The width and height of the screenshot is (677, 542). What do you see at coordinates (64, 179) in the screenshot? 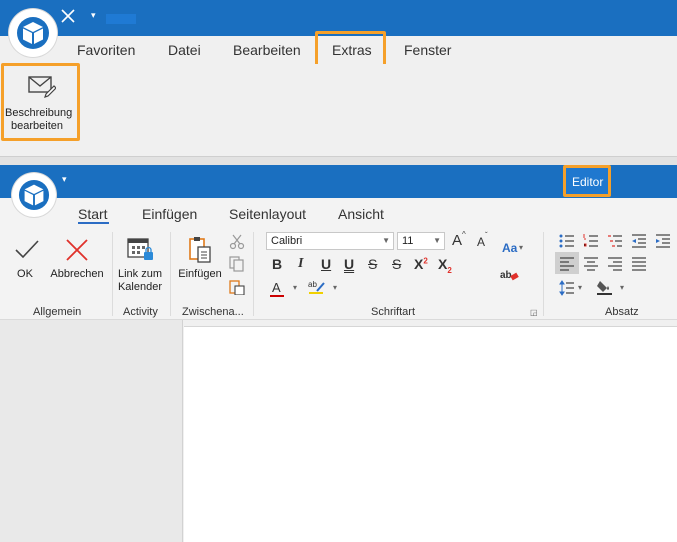
I see `inner-quick-access-dropdown-icon: ▾` at bounding box center [64, 179].